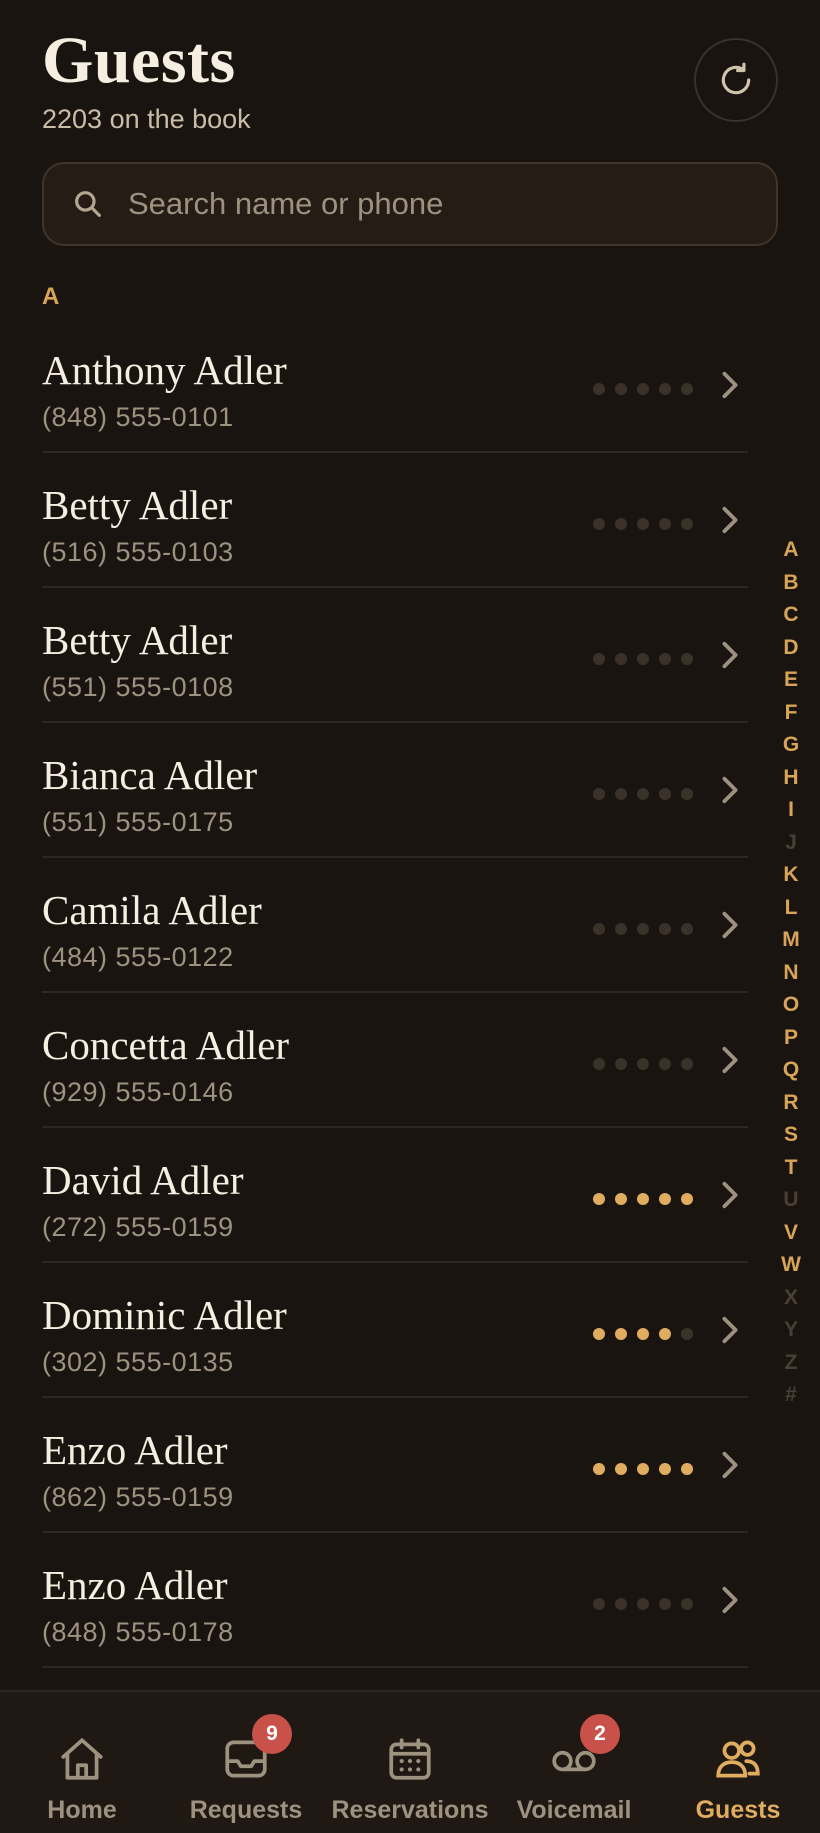 This screenshot has height=1833, width=820. Describe the element at coordinates (738, 1762) in the screenshot. I see `tab-guests: Guests` at that location.